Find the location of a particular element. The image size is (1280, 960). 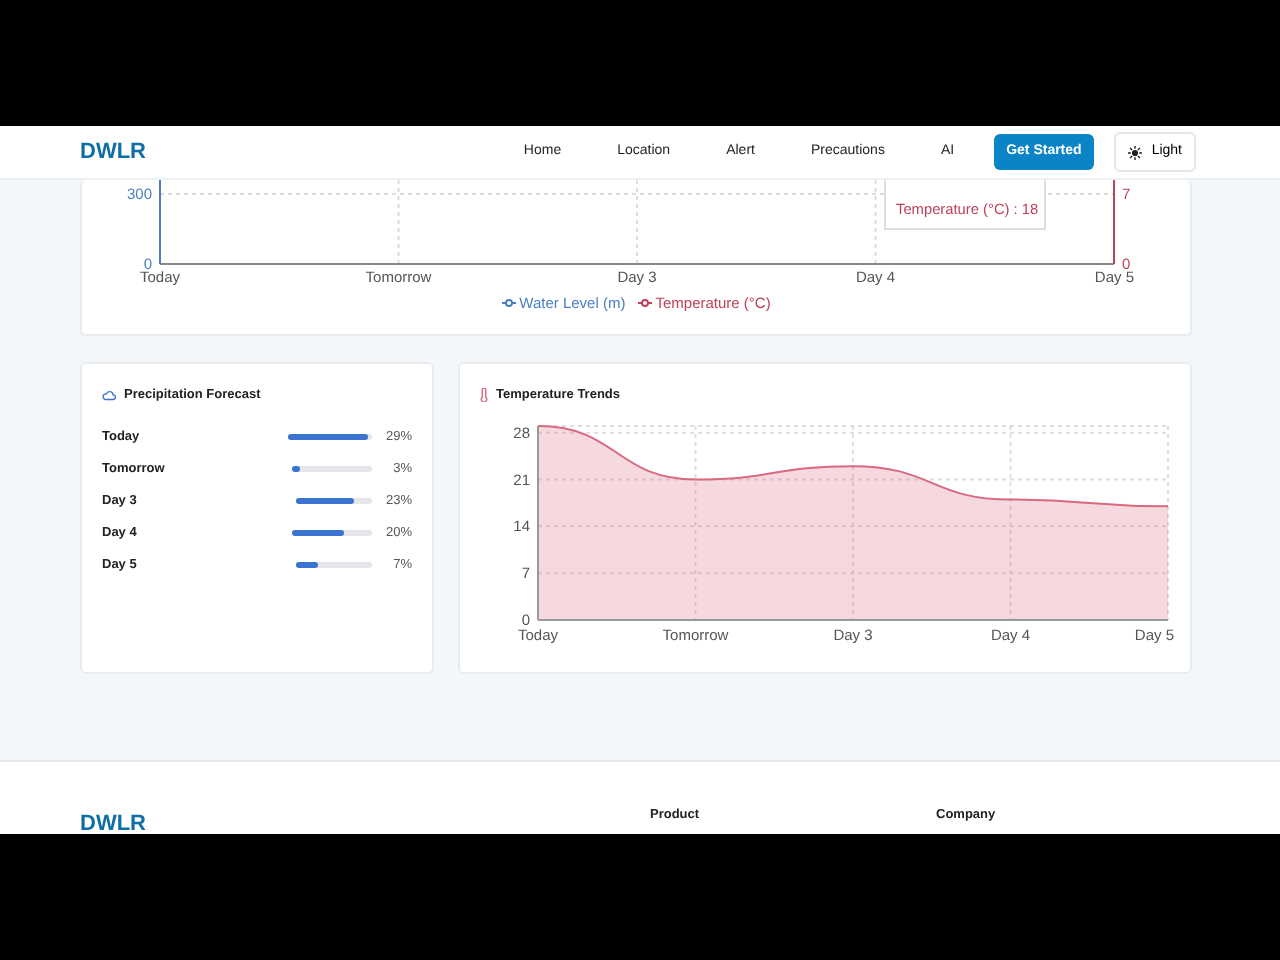

footer-logo: DWLR is located at coordinates (113, 825).